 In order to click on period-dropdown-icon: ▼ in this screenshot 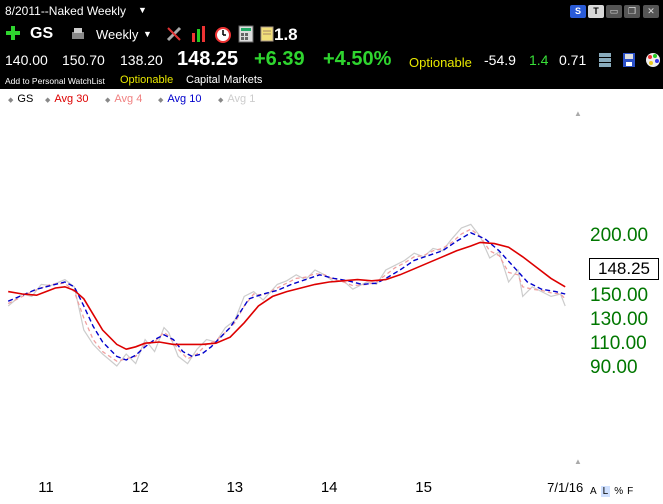, I will do `click(147, 34)`.